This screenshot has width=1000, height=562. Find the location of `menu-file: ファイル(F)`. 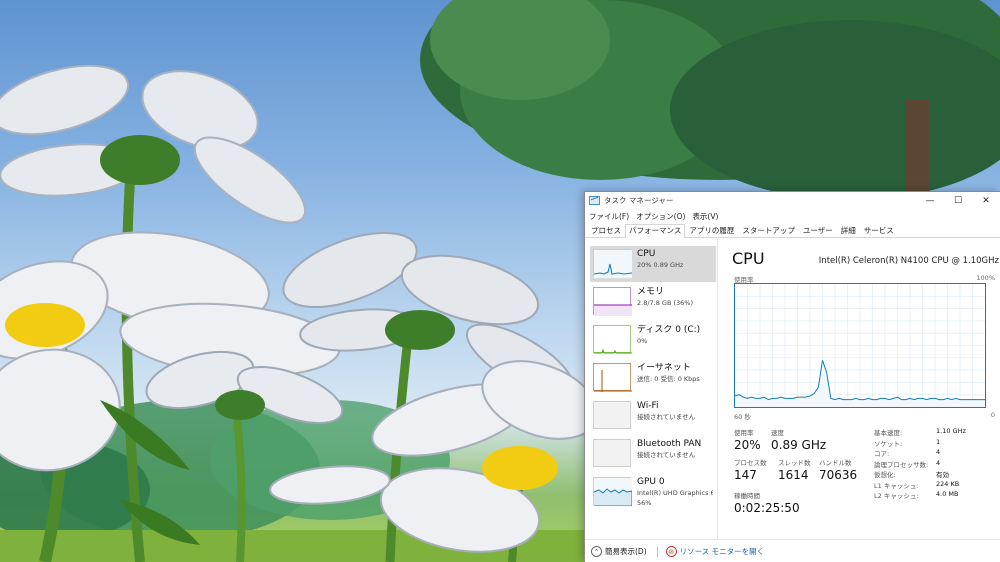

menu-file: ファイル(F) is located at coordinates (609, 216).